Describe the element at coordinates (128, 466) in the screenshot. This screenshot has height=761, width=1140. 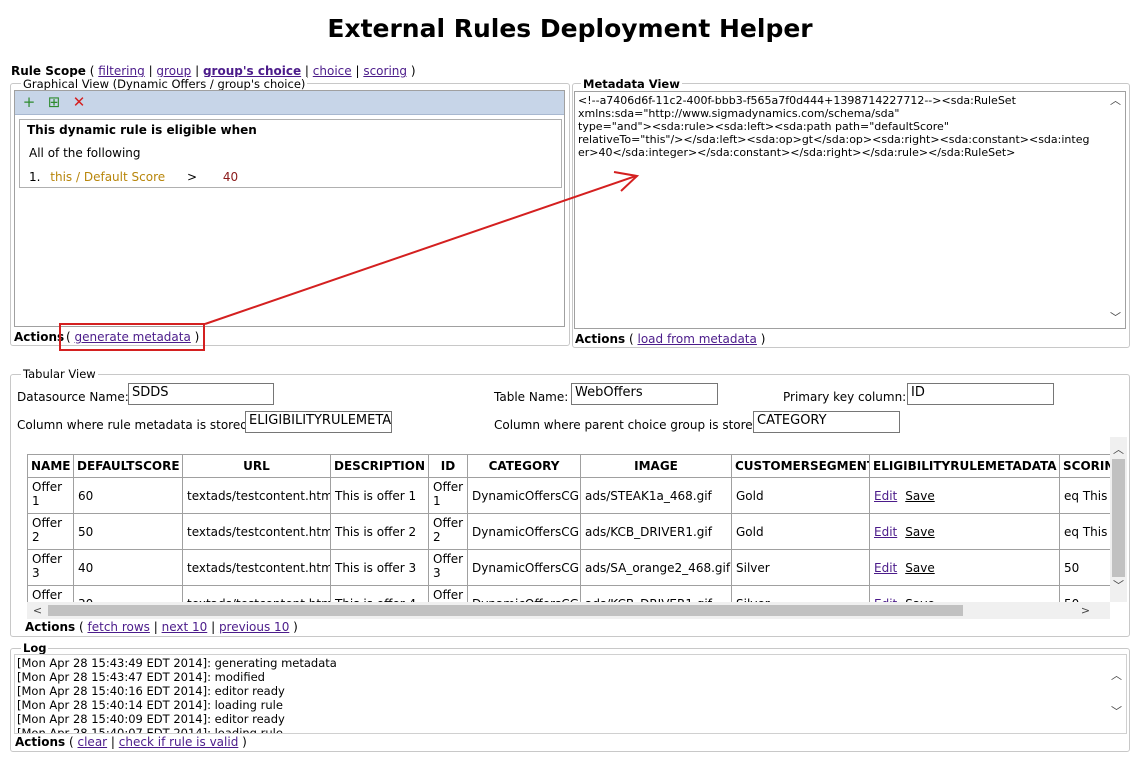
I see `col-header-defaultscore: DEFAULTSCORE` at that location.